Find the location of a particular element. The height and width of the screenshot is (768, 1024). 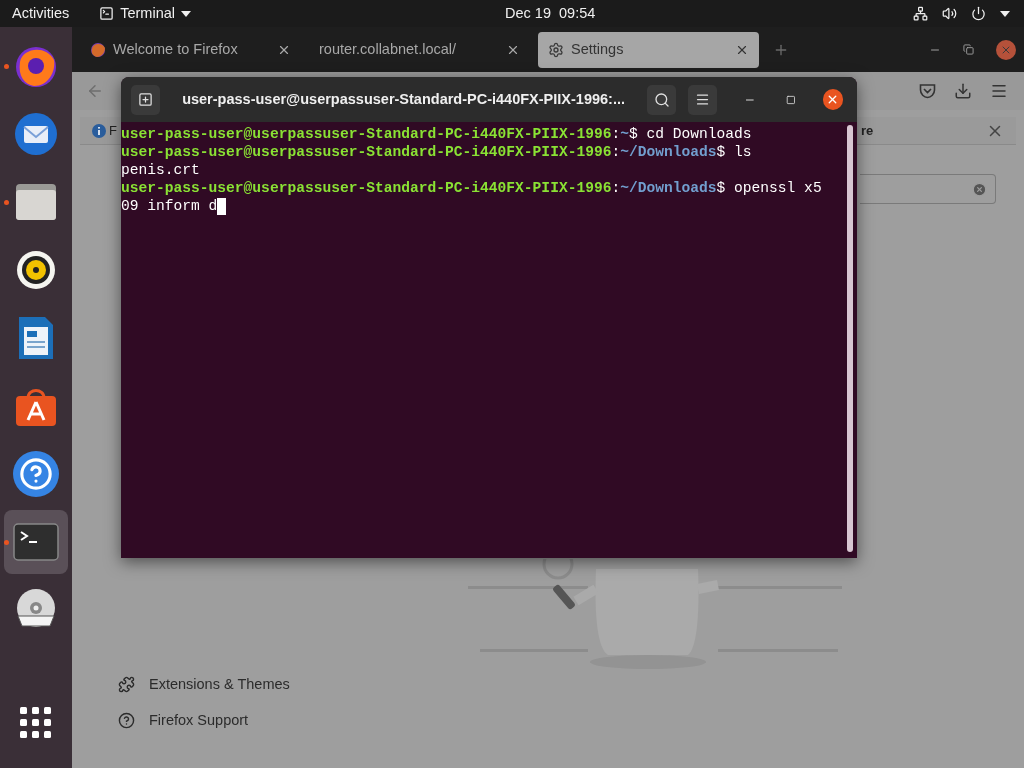

terminal-line: user-pass-user@userpassuser-Standard-PC-i440FX-PIIX-1996:~$ cd Downloads is located at coordinates (436, 134).